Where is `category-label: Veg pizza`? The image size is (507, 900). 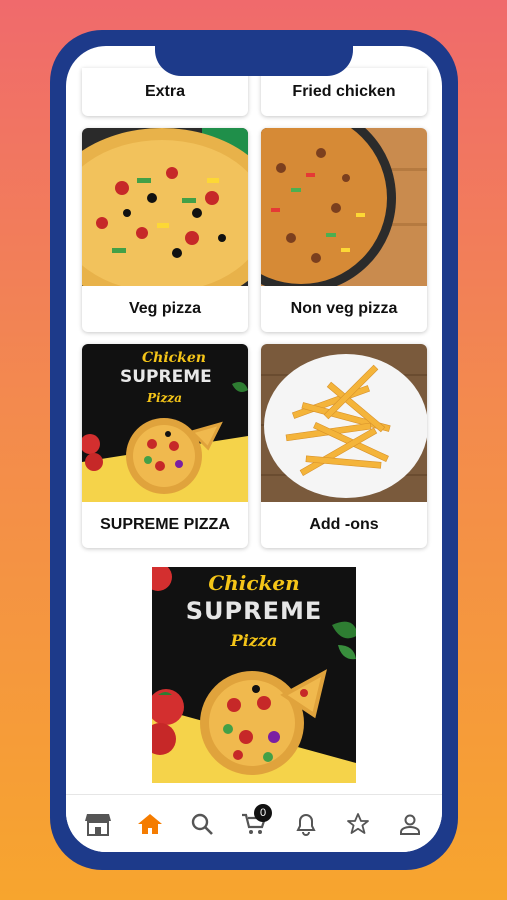
category-label: Veg pizza is located at coordinates (165, 308).